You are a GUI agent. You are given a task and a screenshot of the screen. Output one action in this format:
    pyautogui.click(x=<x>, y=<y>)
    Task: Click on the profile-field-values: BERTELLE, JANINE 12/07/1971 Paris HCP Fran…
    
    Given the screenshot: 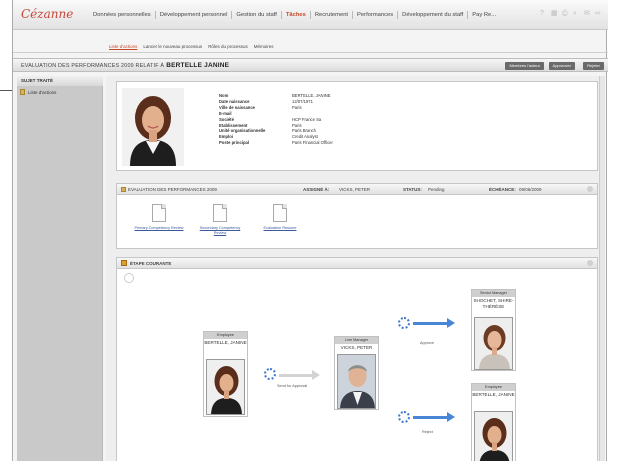 What is the action you would take?
    pyautogui.click(x=312, y=119)
    